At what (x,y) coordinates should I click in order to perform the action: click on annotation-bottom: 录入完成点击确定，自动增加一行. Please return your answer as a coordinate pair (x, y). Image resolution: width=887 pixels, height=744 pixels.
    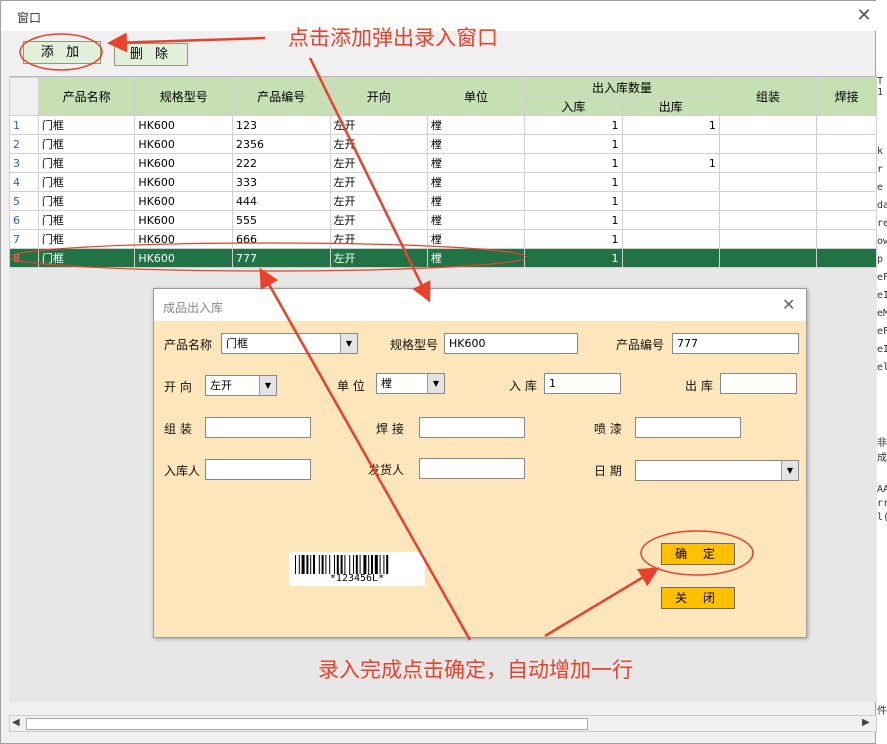
    Looking at the image, I should click on (475, 670).